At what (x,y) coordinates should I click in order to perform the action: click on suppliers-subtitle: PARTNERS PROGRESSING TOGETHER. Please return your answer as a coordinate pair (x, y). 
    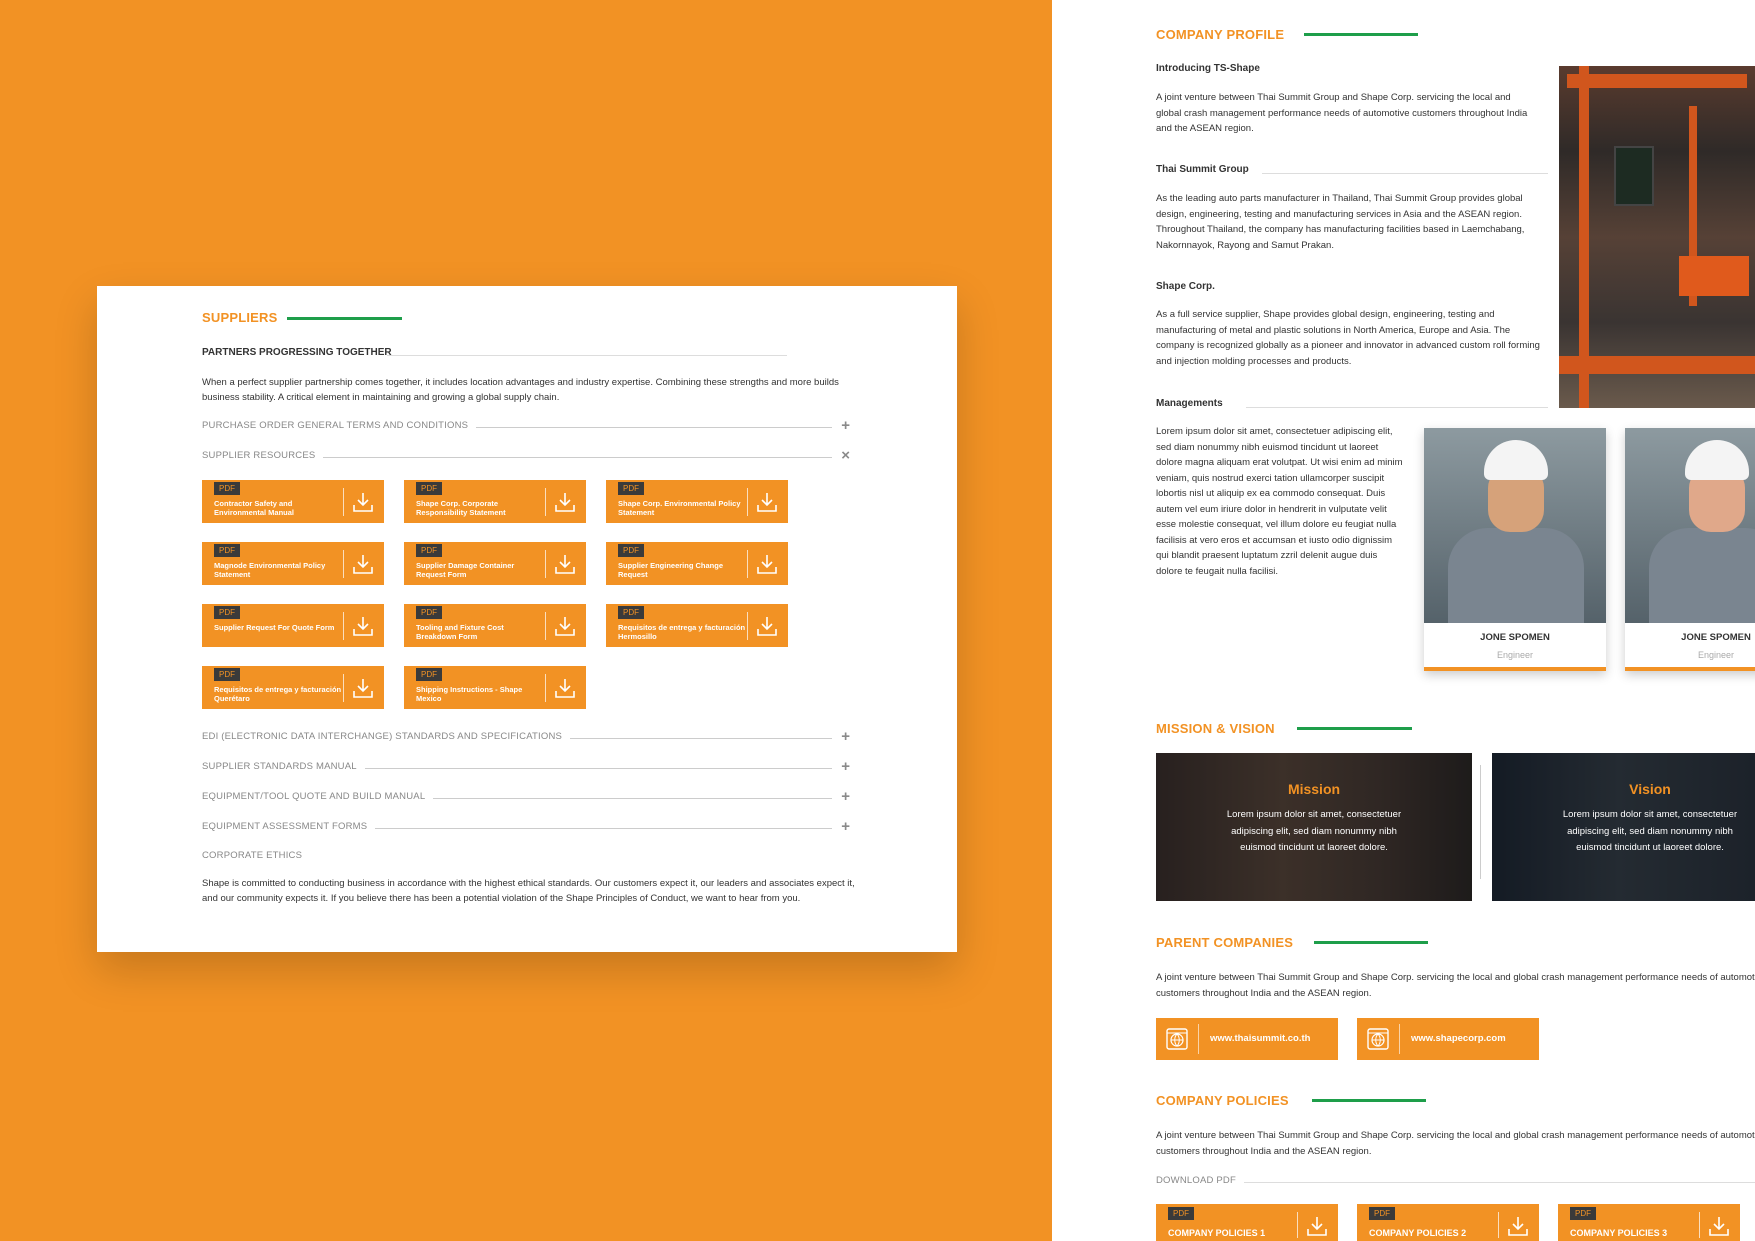
    Looking at the image, I should click on (297, 352).